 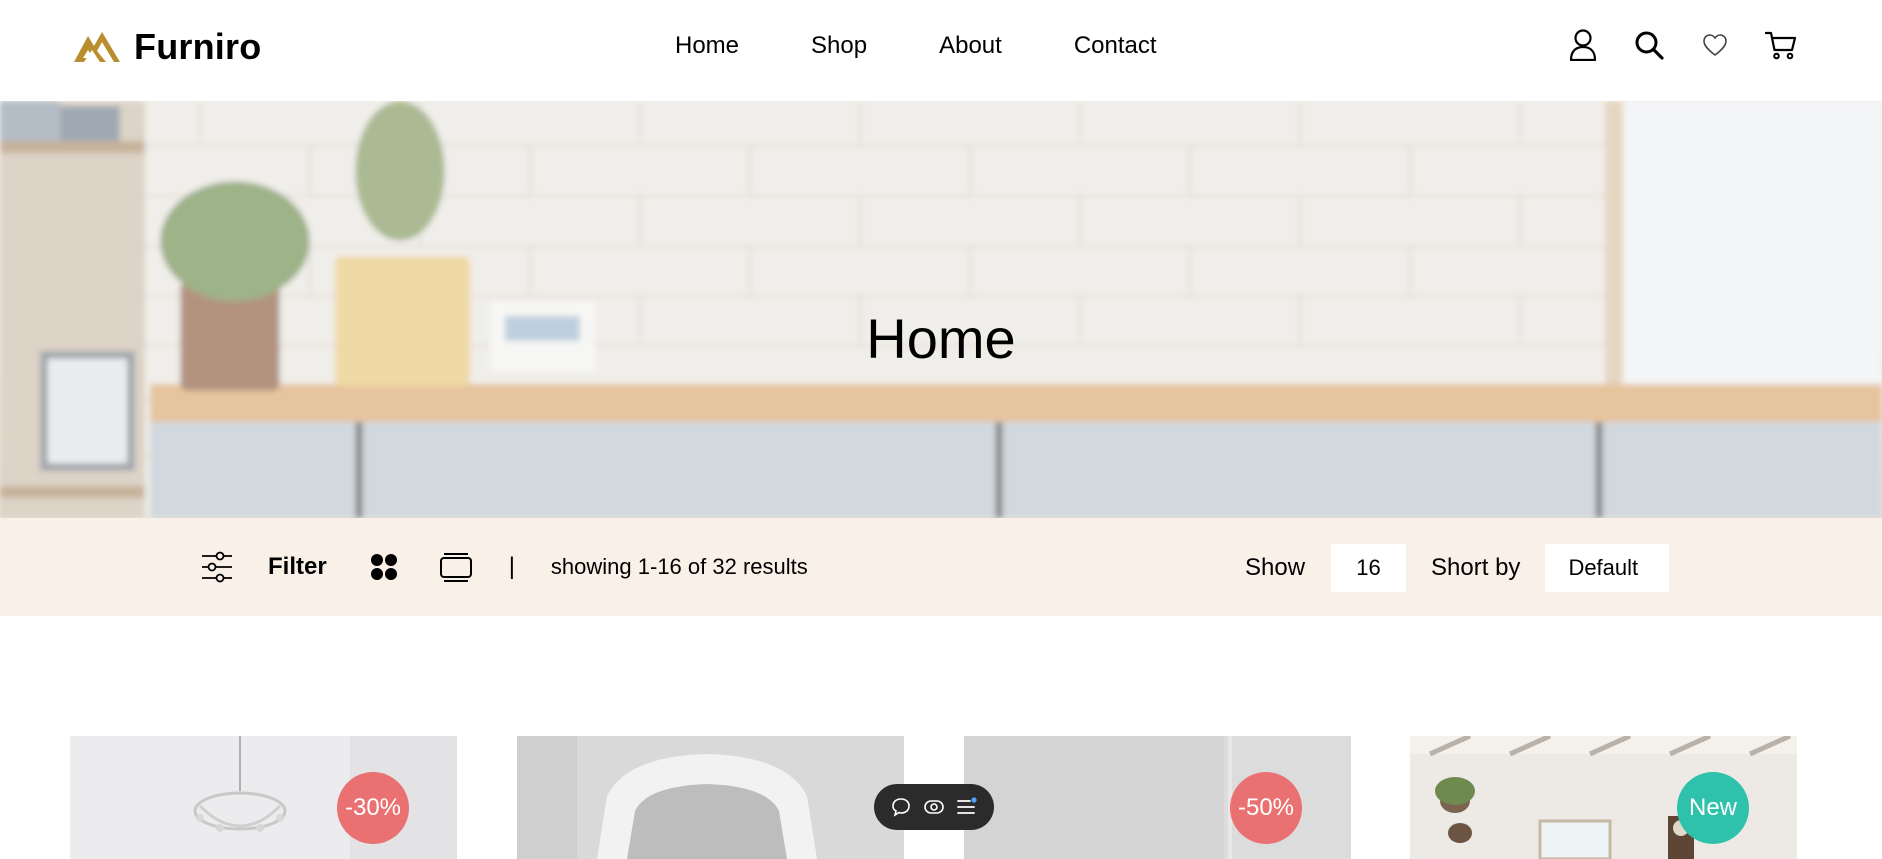 What do you see at coordinates (901, 807) in the screenshot?
I see `chat-icon` at bounding box center [901, 807].